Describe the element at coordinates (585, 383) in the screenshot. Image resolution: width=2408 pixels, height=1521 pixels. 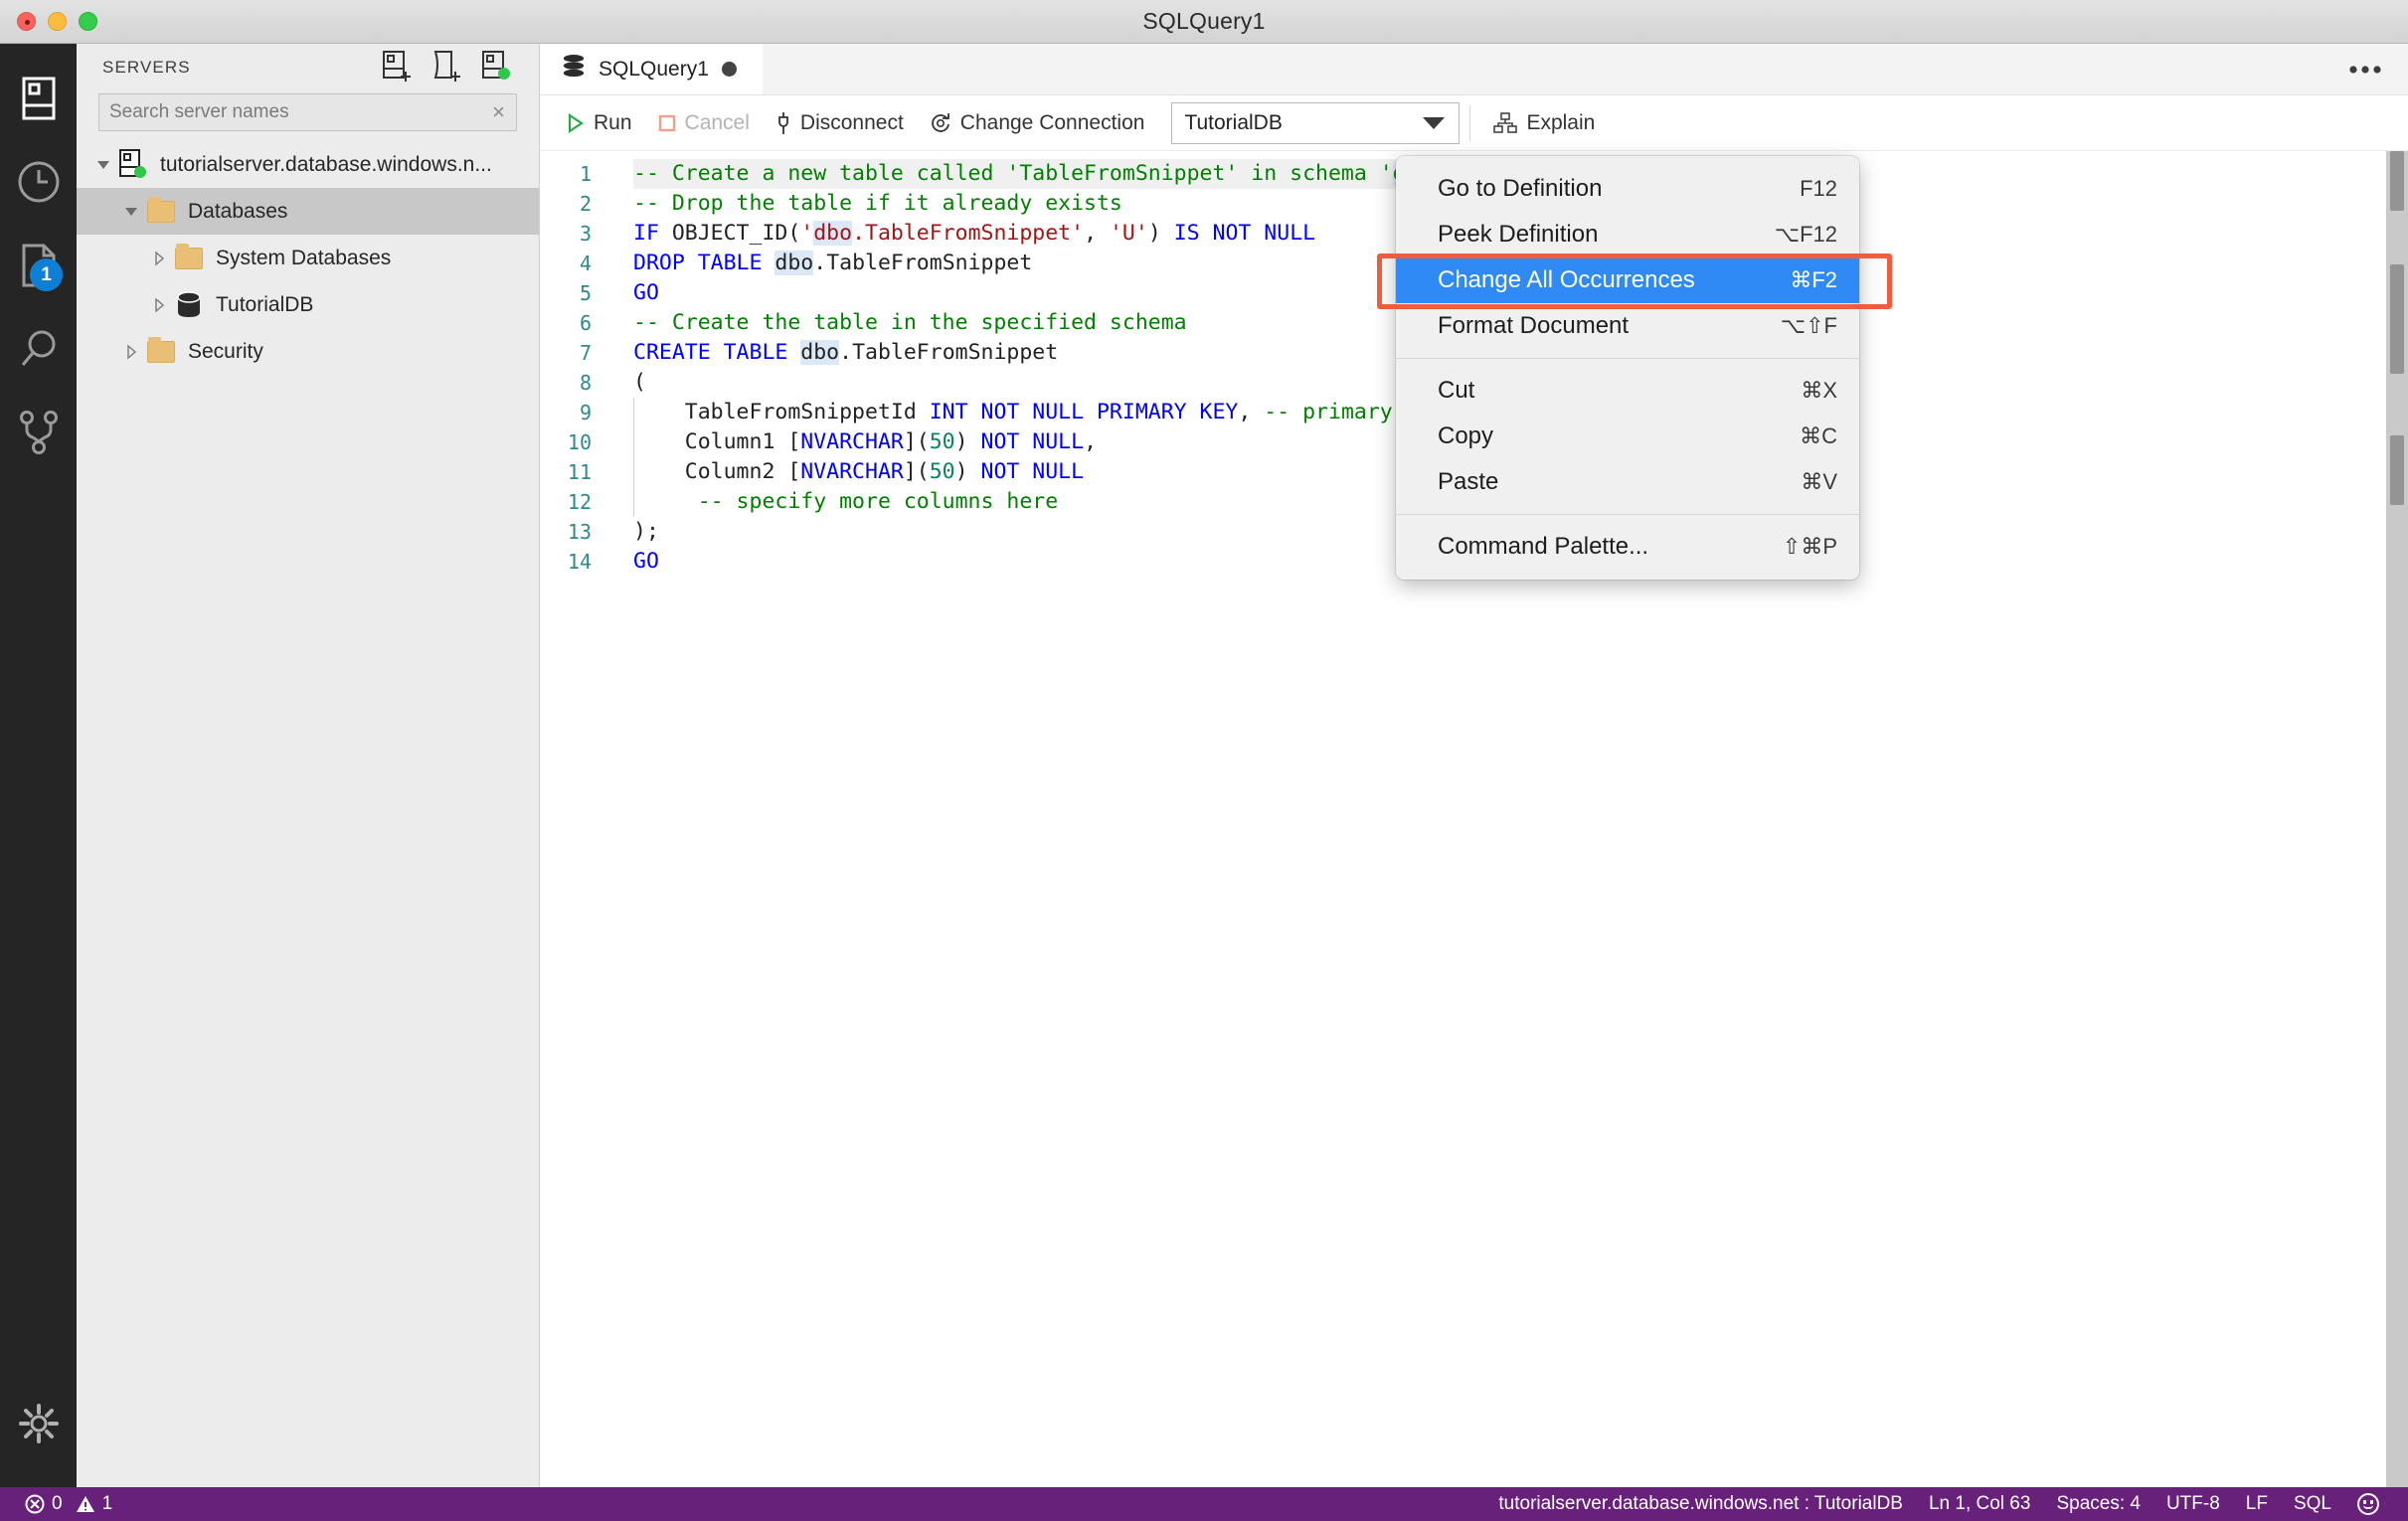
I see `line-number: 8` at that location.